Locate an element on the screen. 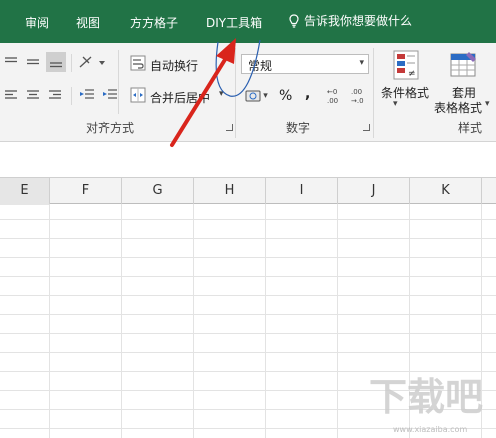 The image size is (496, 438). annotation-curve is located at coordinates (238, 68).